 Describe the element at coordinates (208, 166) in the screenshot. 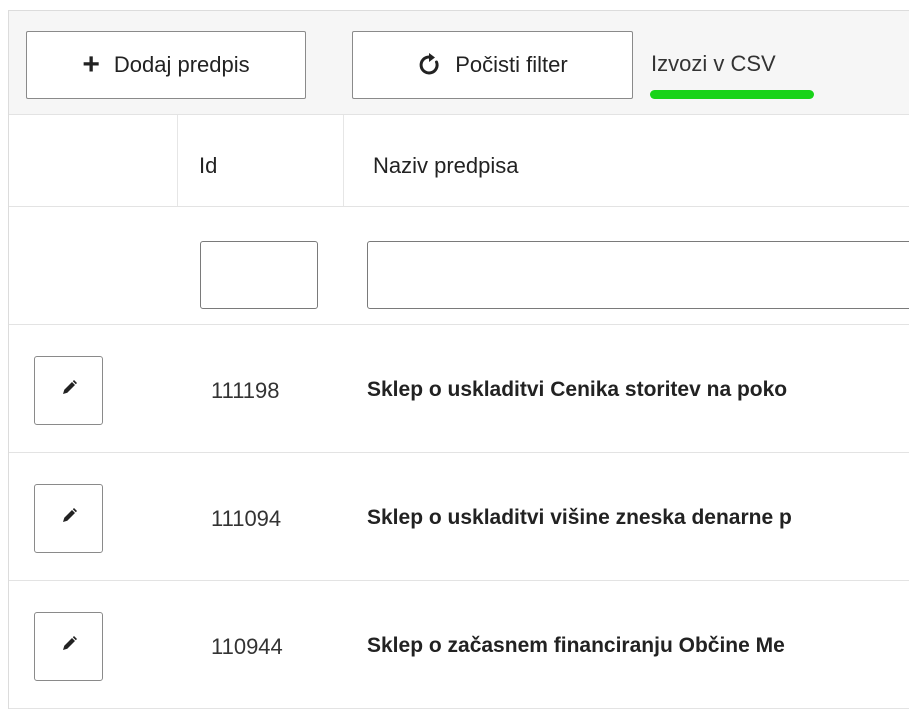

I see `column-header-id: Id` at that location.